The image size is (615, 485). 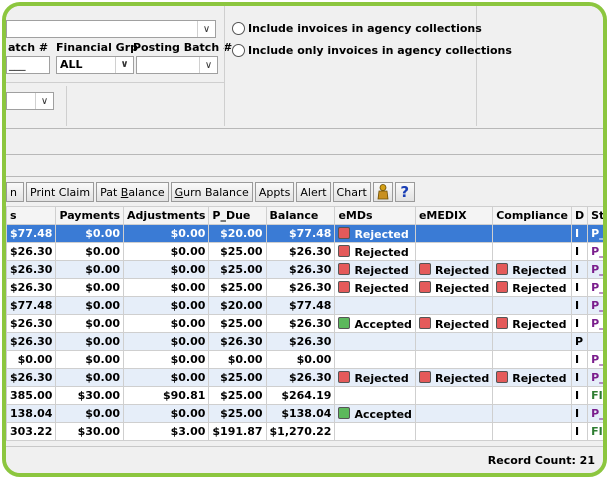 What do you see at coordinates (579, 215) in the screenshot?
I see `column-header: D` at bounding box center [579, 215].